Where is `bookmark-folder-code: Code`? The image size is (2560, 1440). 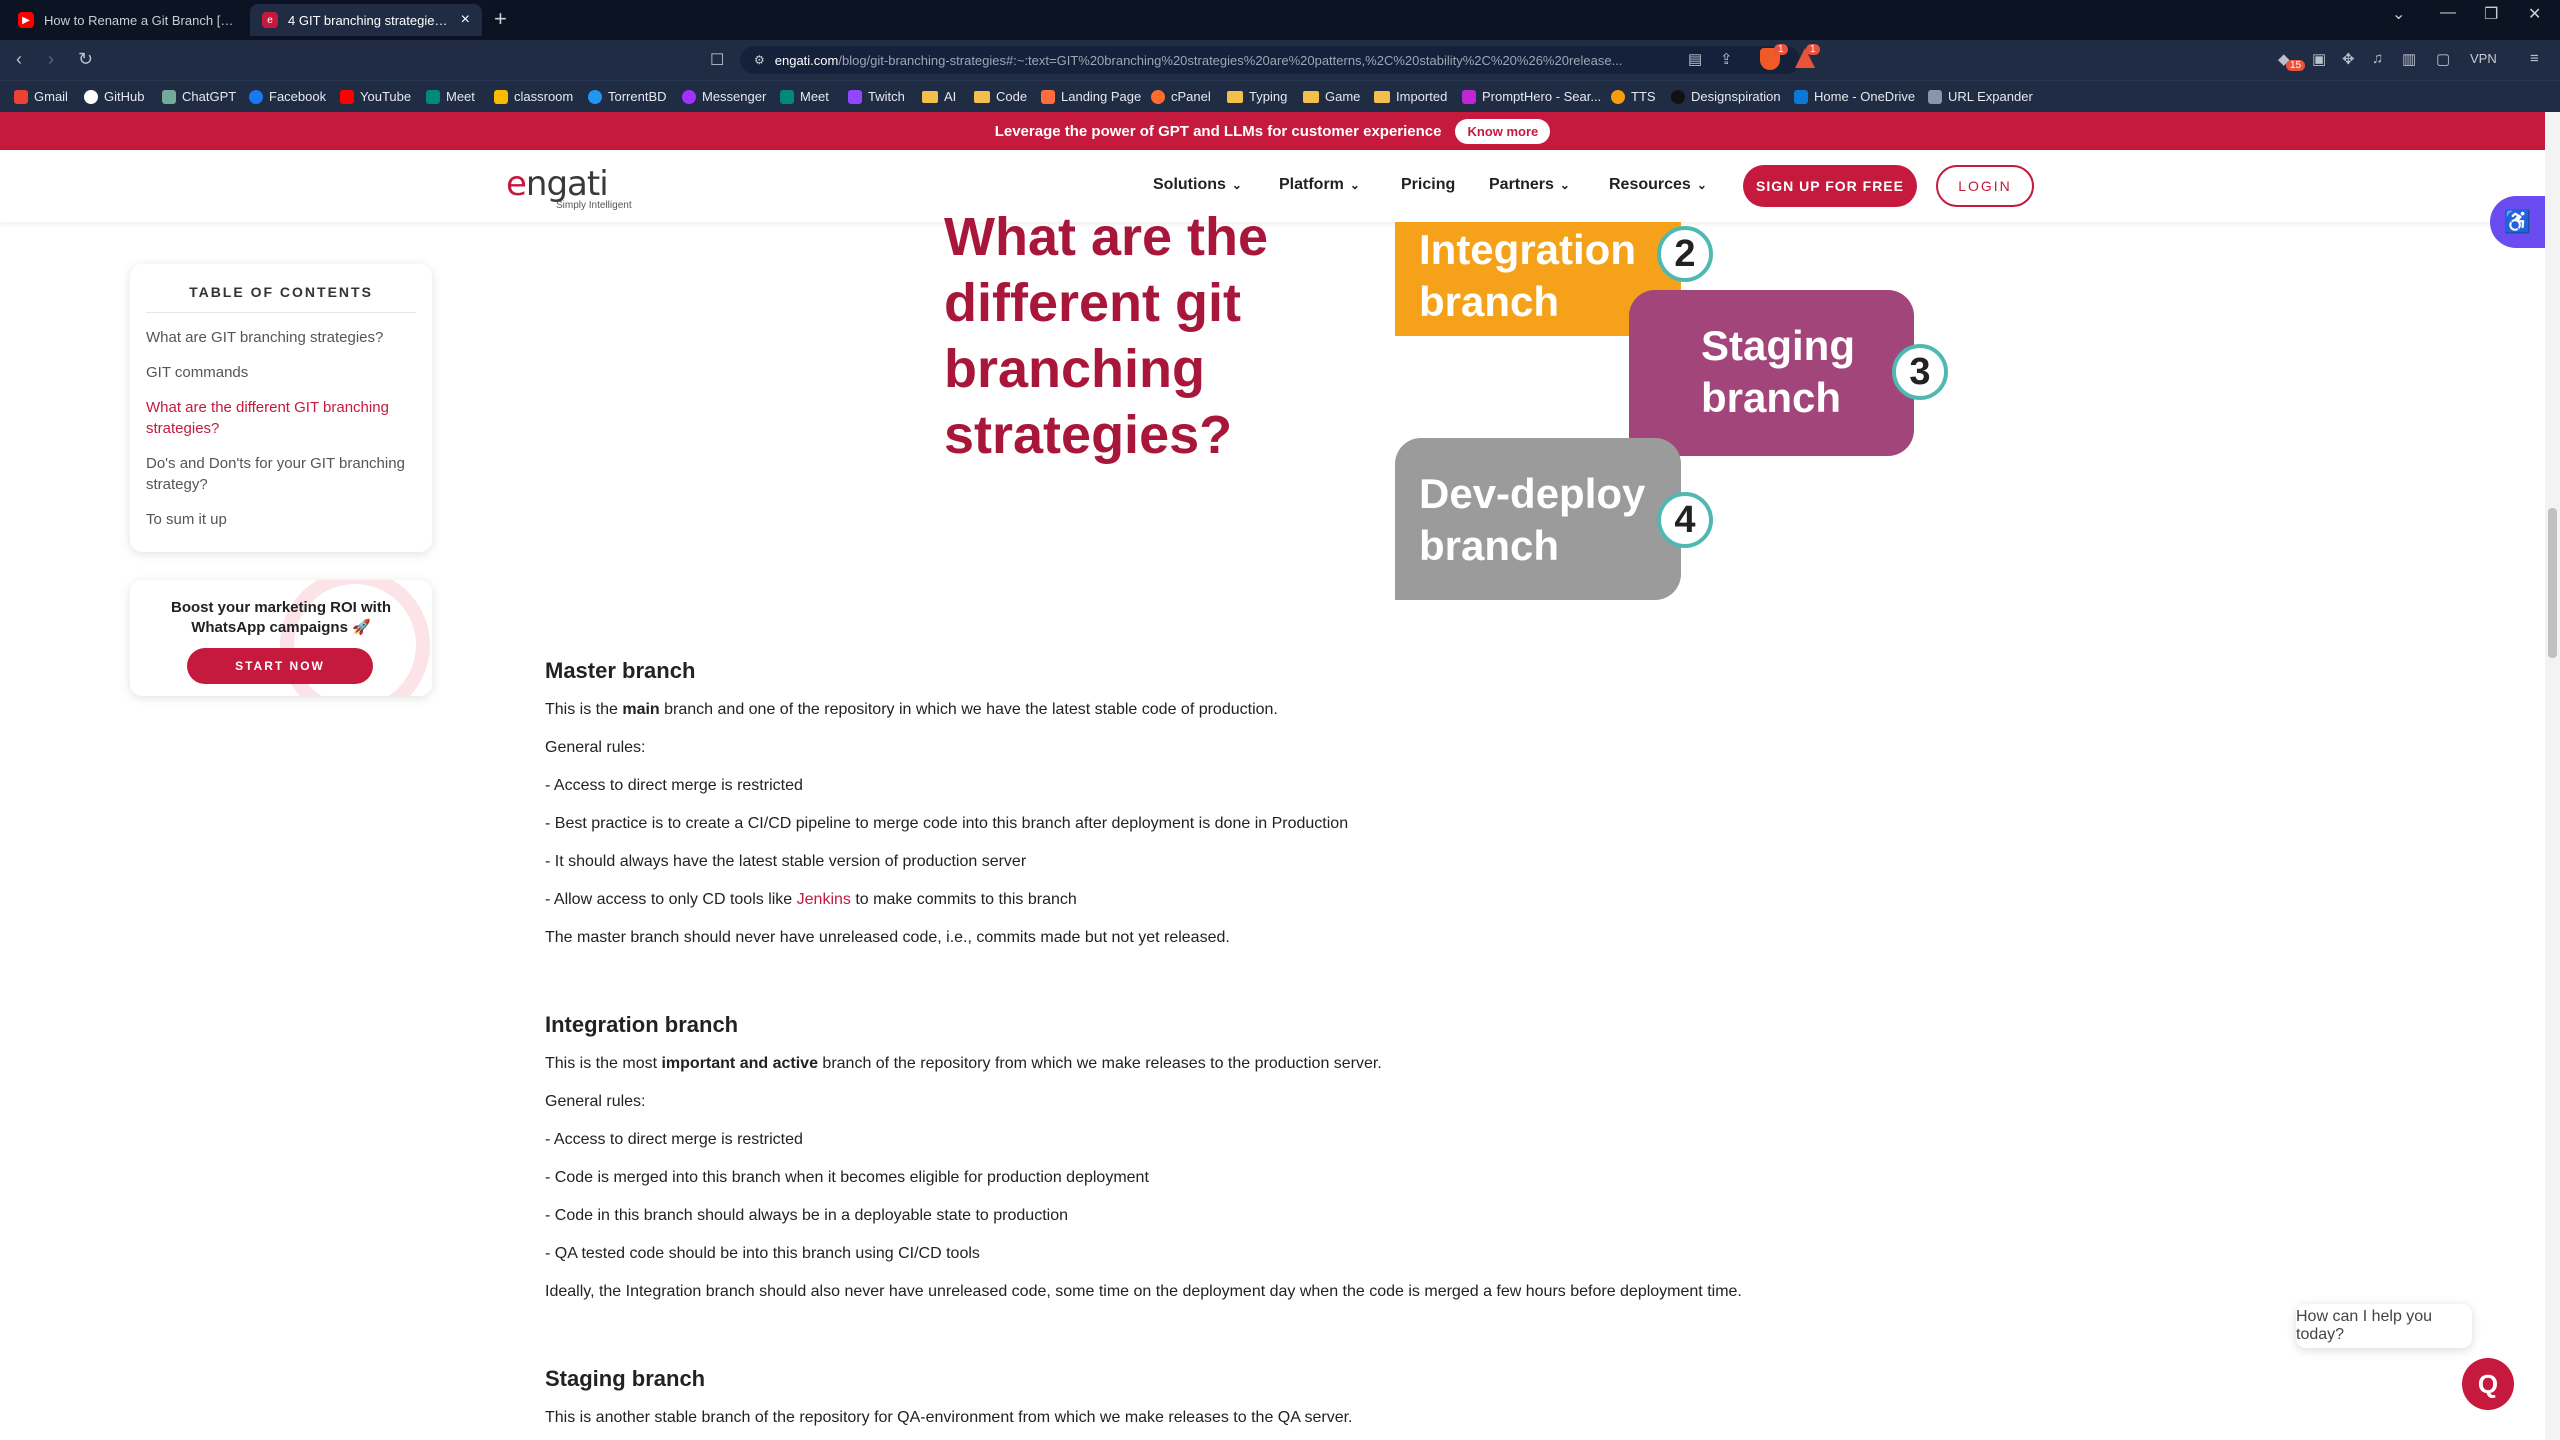
bookmark-folder-code: Code is located at coordinates (1000, 96).